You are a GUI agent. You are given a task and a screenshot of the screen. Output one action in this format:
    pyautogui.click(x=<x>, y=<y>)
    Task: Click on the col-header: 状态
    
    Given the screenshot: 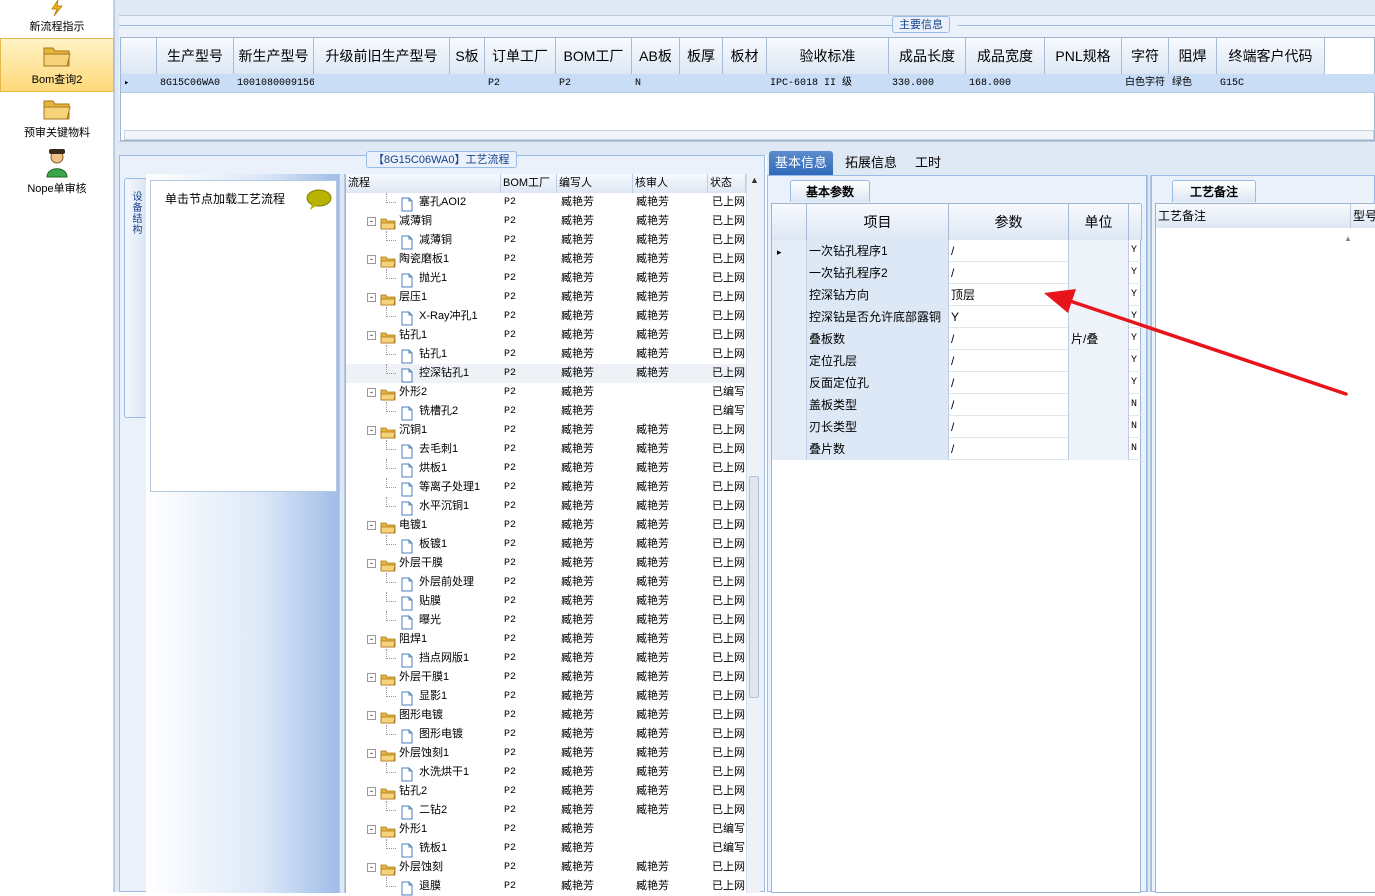 What is the action you would take?
    pyautogui.click(x=727, y=183)
    